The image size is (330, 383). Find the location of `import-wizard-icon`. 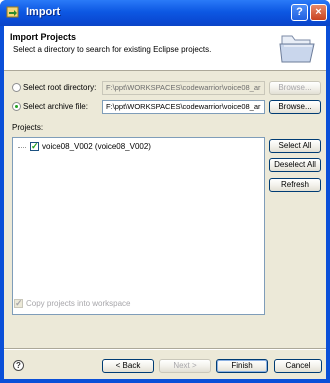

import-wizard-icon is located at coordinates (12, 12).